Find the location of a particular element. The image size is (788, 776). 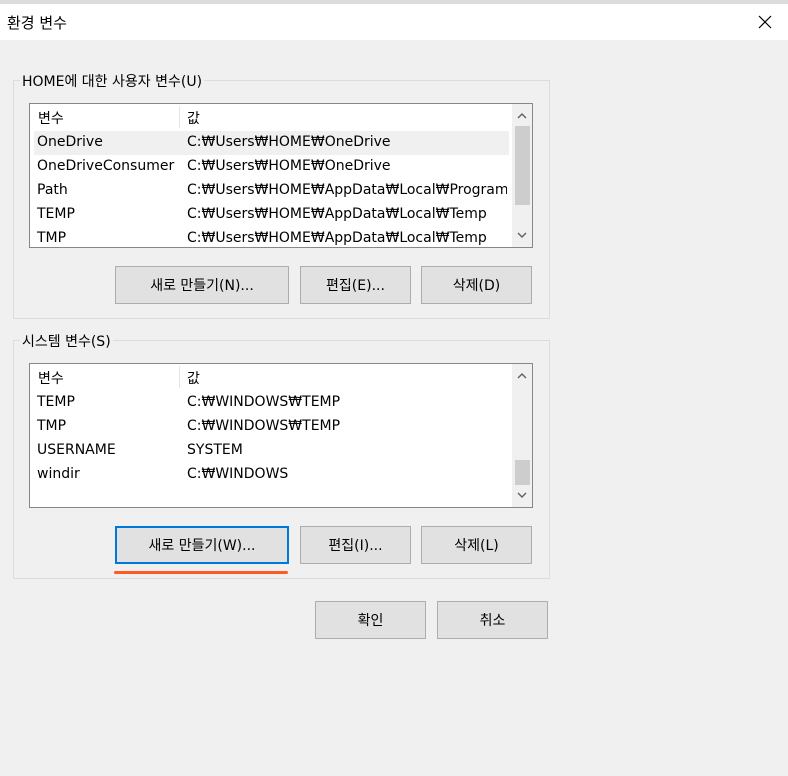

system-delete-button: 삭제(L) is located at coordinates (476, 545).